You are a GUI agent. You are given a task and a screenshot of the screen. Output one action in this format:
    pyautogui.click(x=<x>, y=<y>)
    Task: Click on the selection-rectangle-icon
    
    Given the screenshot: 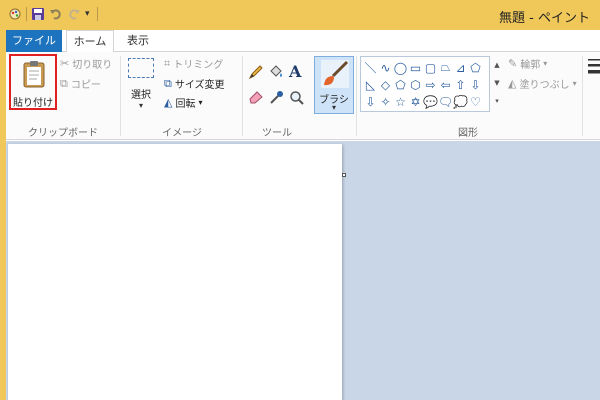 What is the action you would take?
    pyautogui.click(x=141, y=68)
    